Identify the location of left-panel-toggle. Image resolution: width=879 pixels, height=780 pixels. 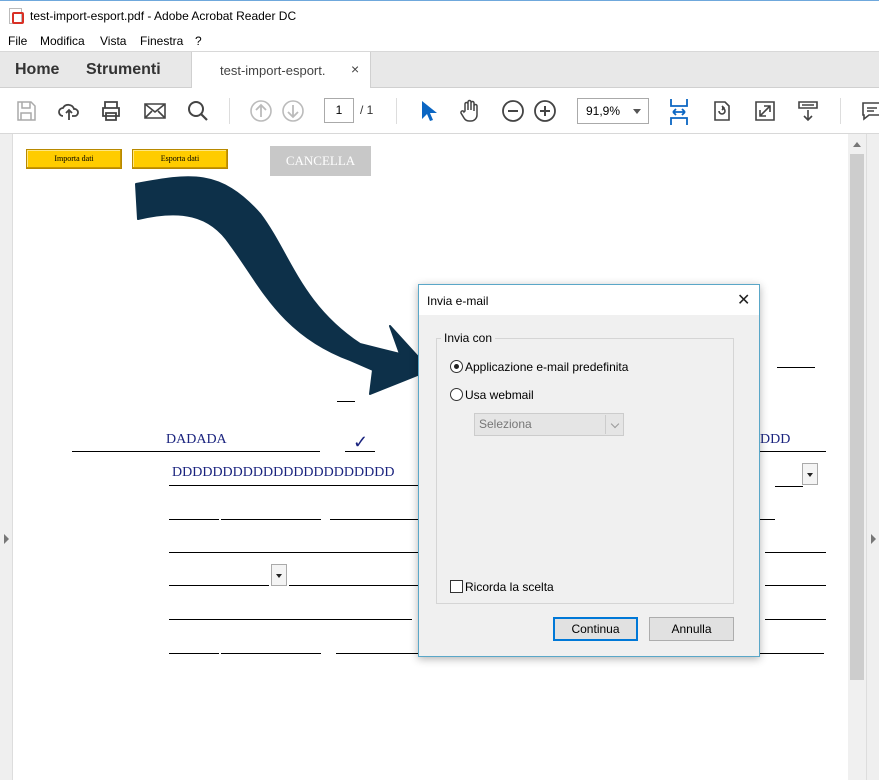
(6, 457).